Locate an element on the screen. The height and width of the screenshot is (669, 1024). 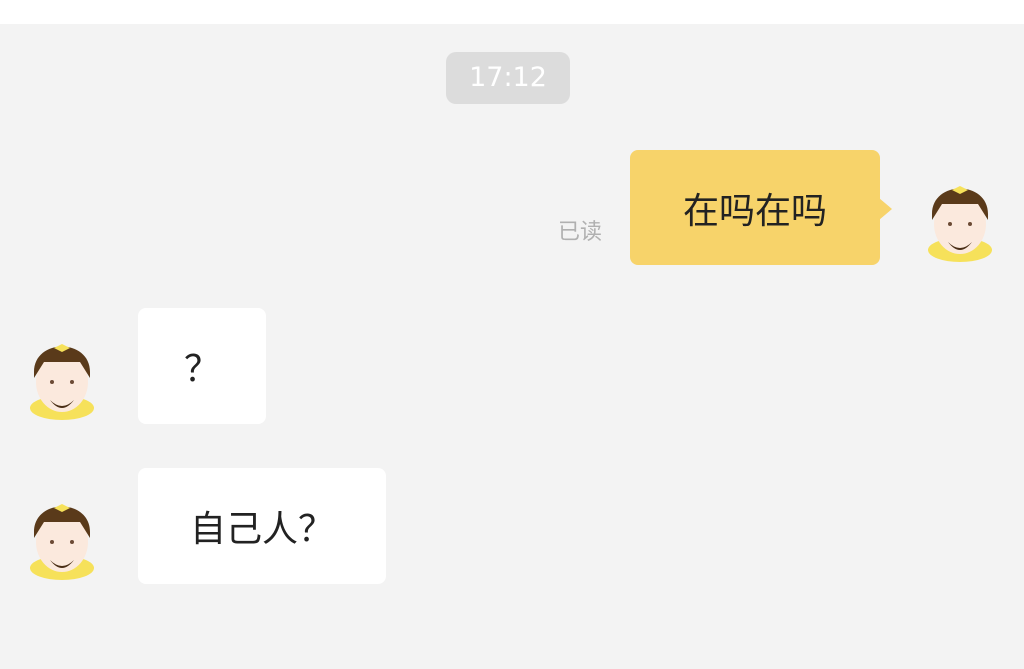
message-text: 自己人？ is located at coordinates (261, 529).